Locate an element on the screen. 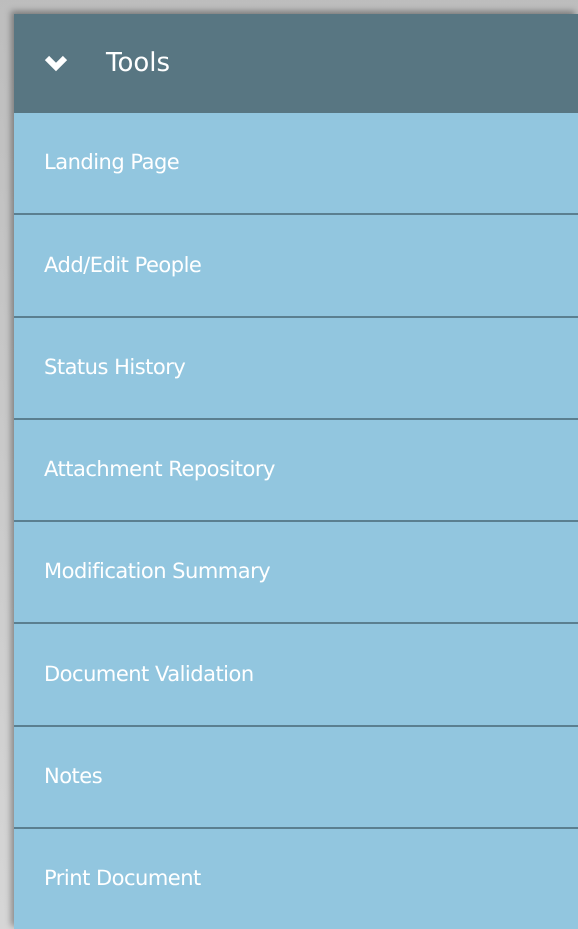 The image size is (578, 929). chevron-down-icon is located at coordinates (56, 63).